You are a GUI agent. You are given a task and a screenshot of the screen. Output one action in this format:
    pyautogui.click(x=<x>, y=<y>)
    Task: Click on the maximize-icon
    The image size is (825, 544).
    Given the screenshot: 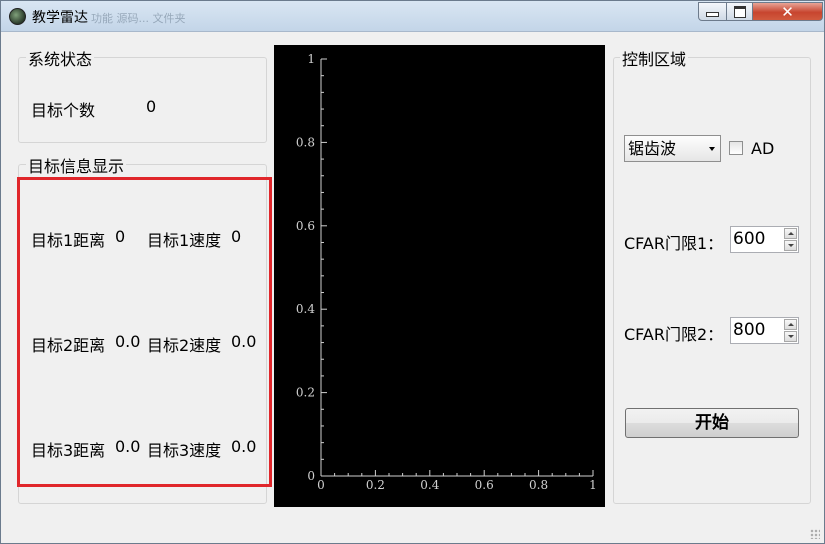 What is the action you would take?
    pyautogui.click(x=739, y=11)
    